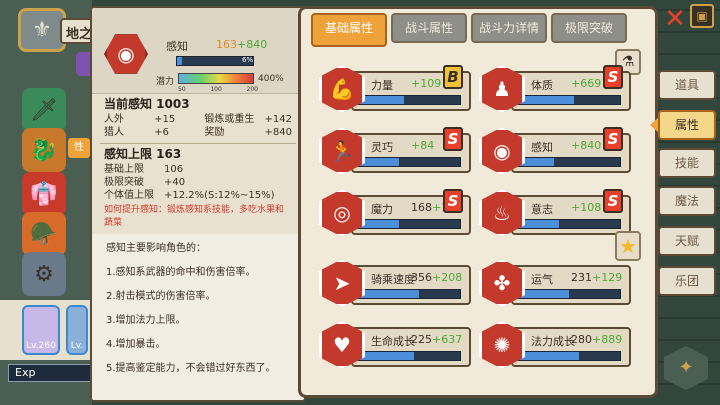  Describe the element at coordinates (597, 339) in the screenshot. I see `attribute-value: 280+889` at that location.